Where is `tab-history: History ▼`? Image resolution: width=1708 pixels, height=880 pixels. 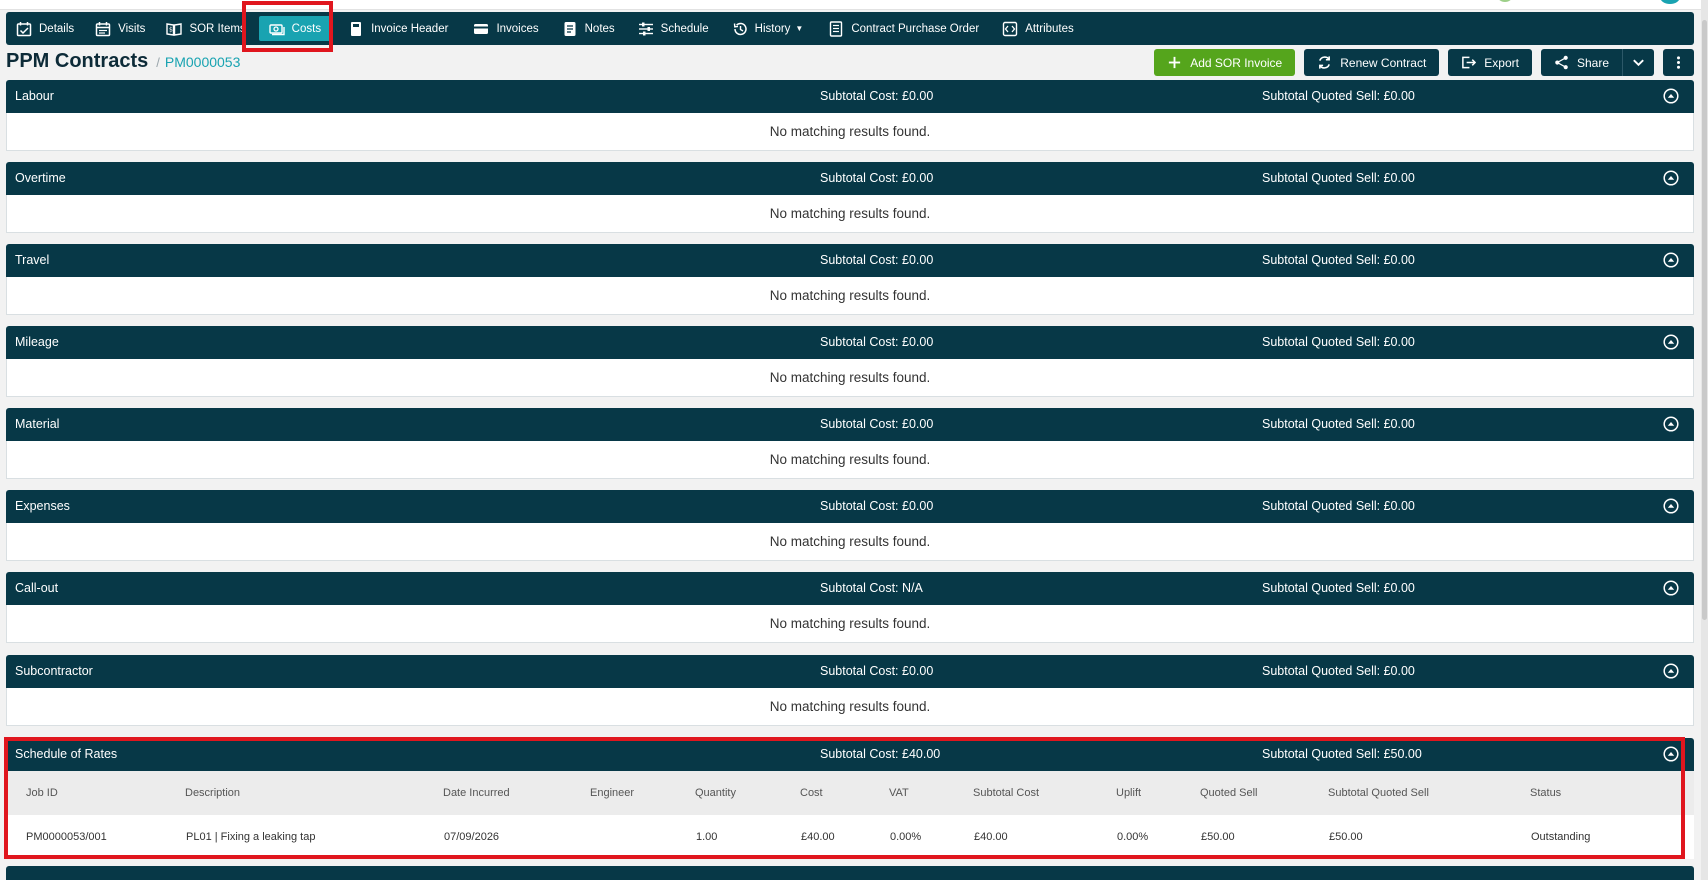
tab-history: History ▼ is located at coordinates (768, 28).